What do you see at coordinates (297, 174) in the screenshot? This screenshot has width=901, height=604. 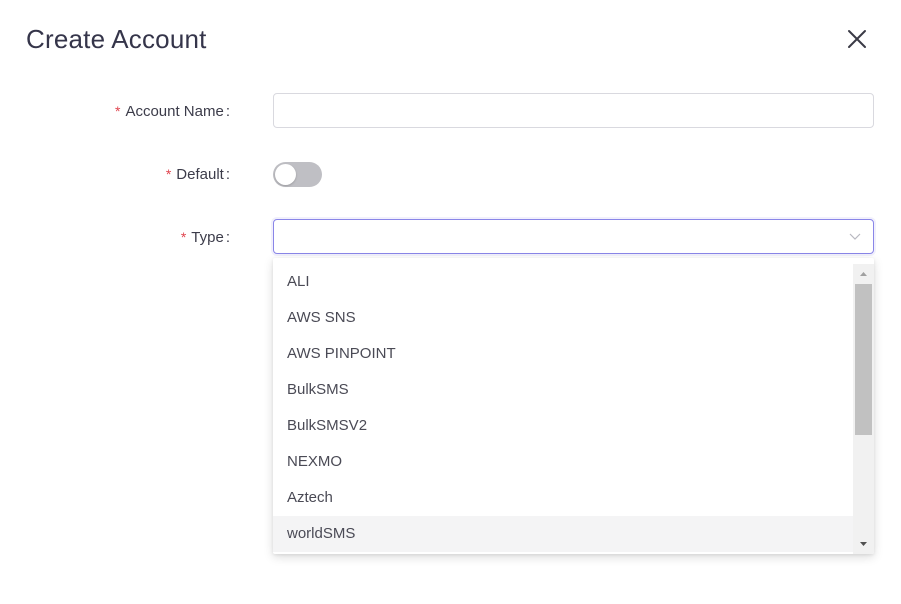 I see `default-toggle` at bounding box center [297, 174].